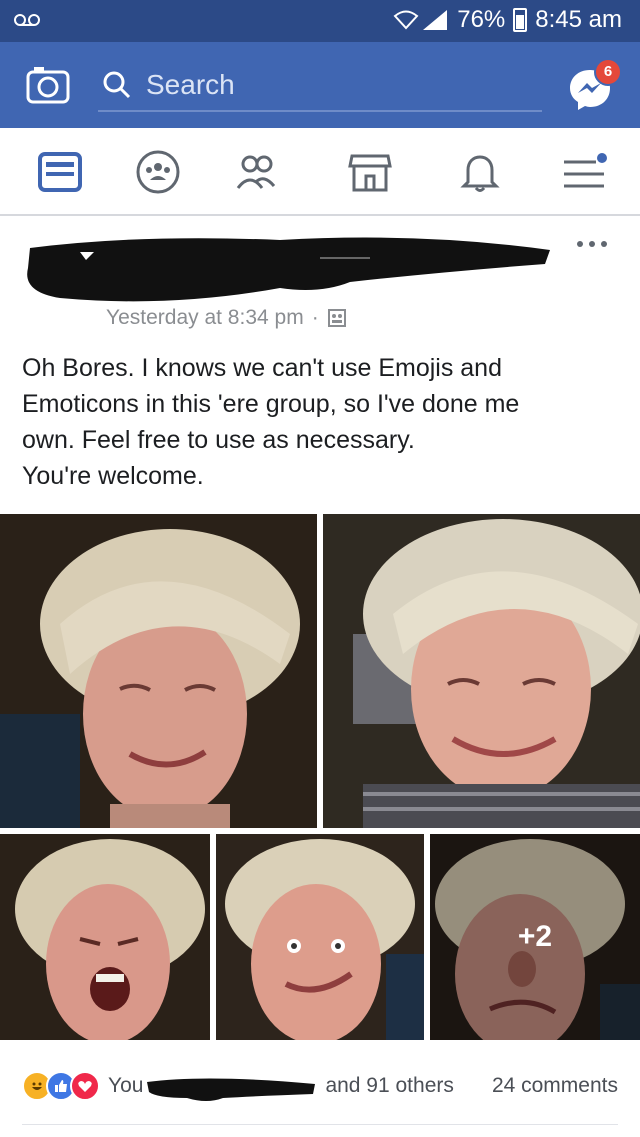 The image size is (640, 1137). I want to click on reactions-summary: You and 91 others, so click(238, 1086).